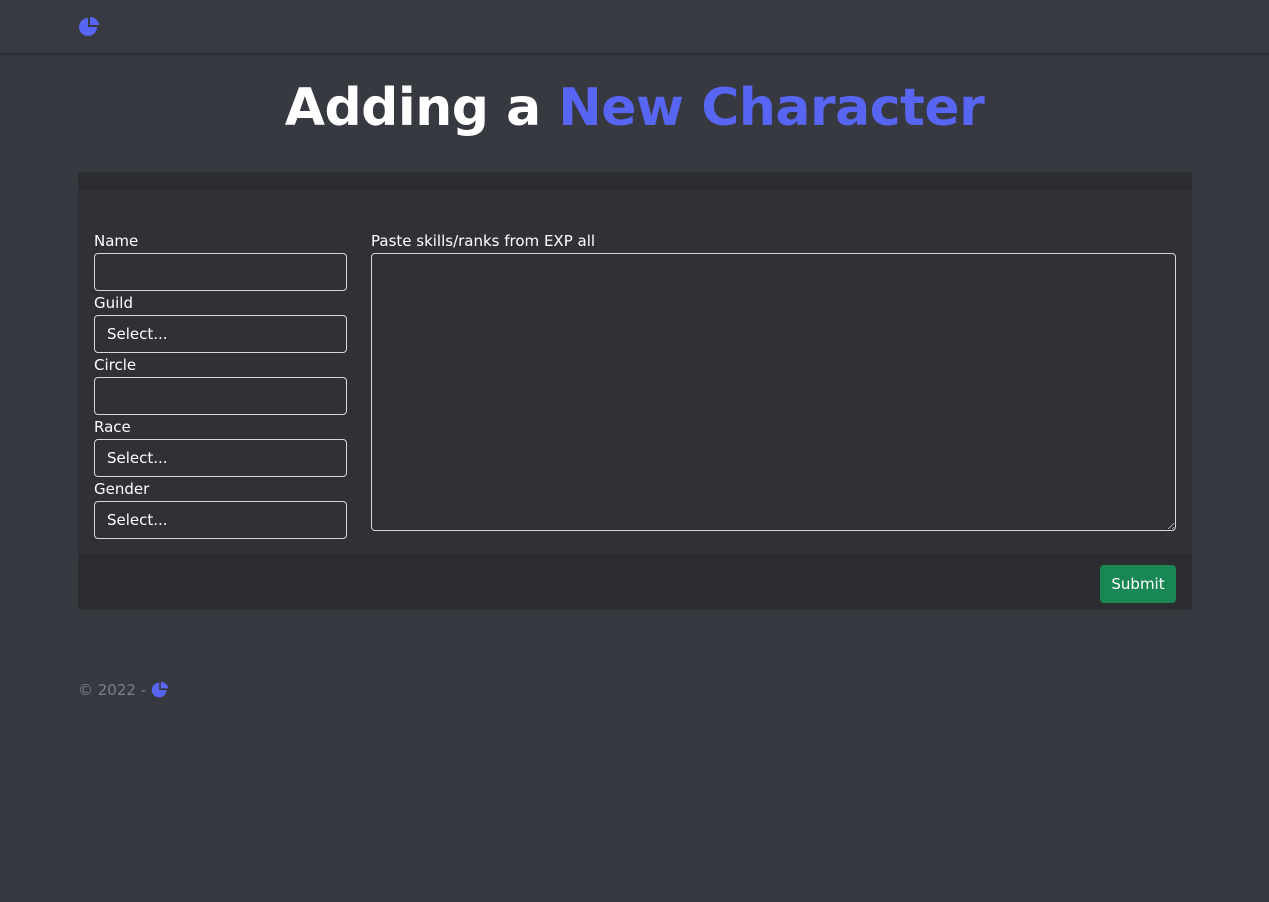  I want to click on race-label: Race, so click(112, 427).